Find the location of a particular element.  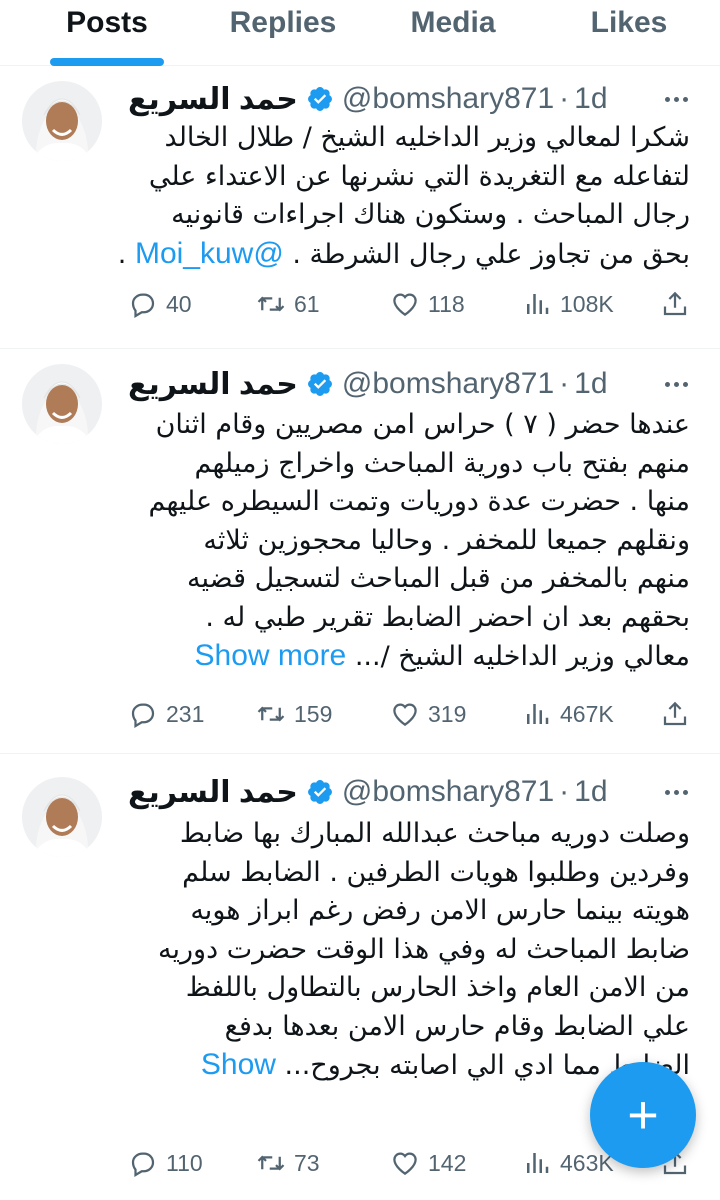

show-more-link: Show more is located at coordinates (271, 655).